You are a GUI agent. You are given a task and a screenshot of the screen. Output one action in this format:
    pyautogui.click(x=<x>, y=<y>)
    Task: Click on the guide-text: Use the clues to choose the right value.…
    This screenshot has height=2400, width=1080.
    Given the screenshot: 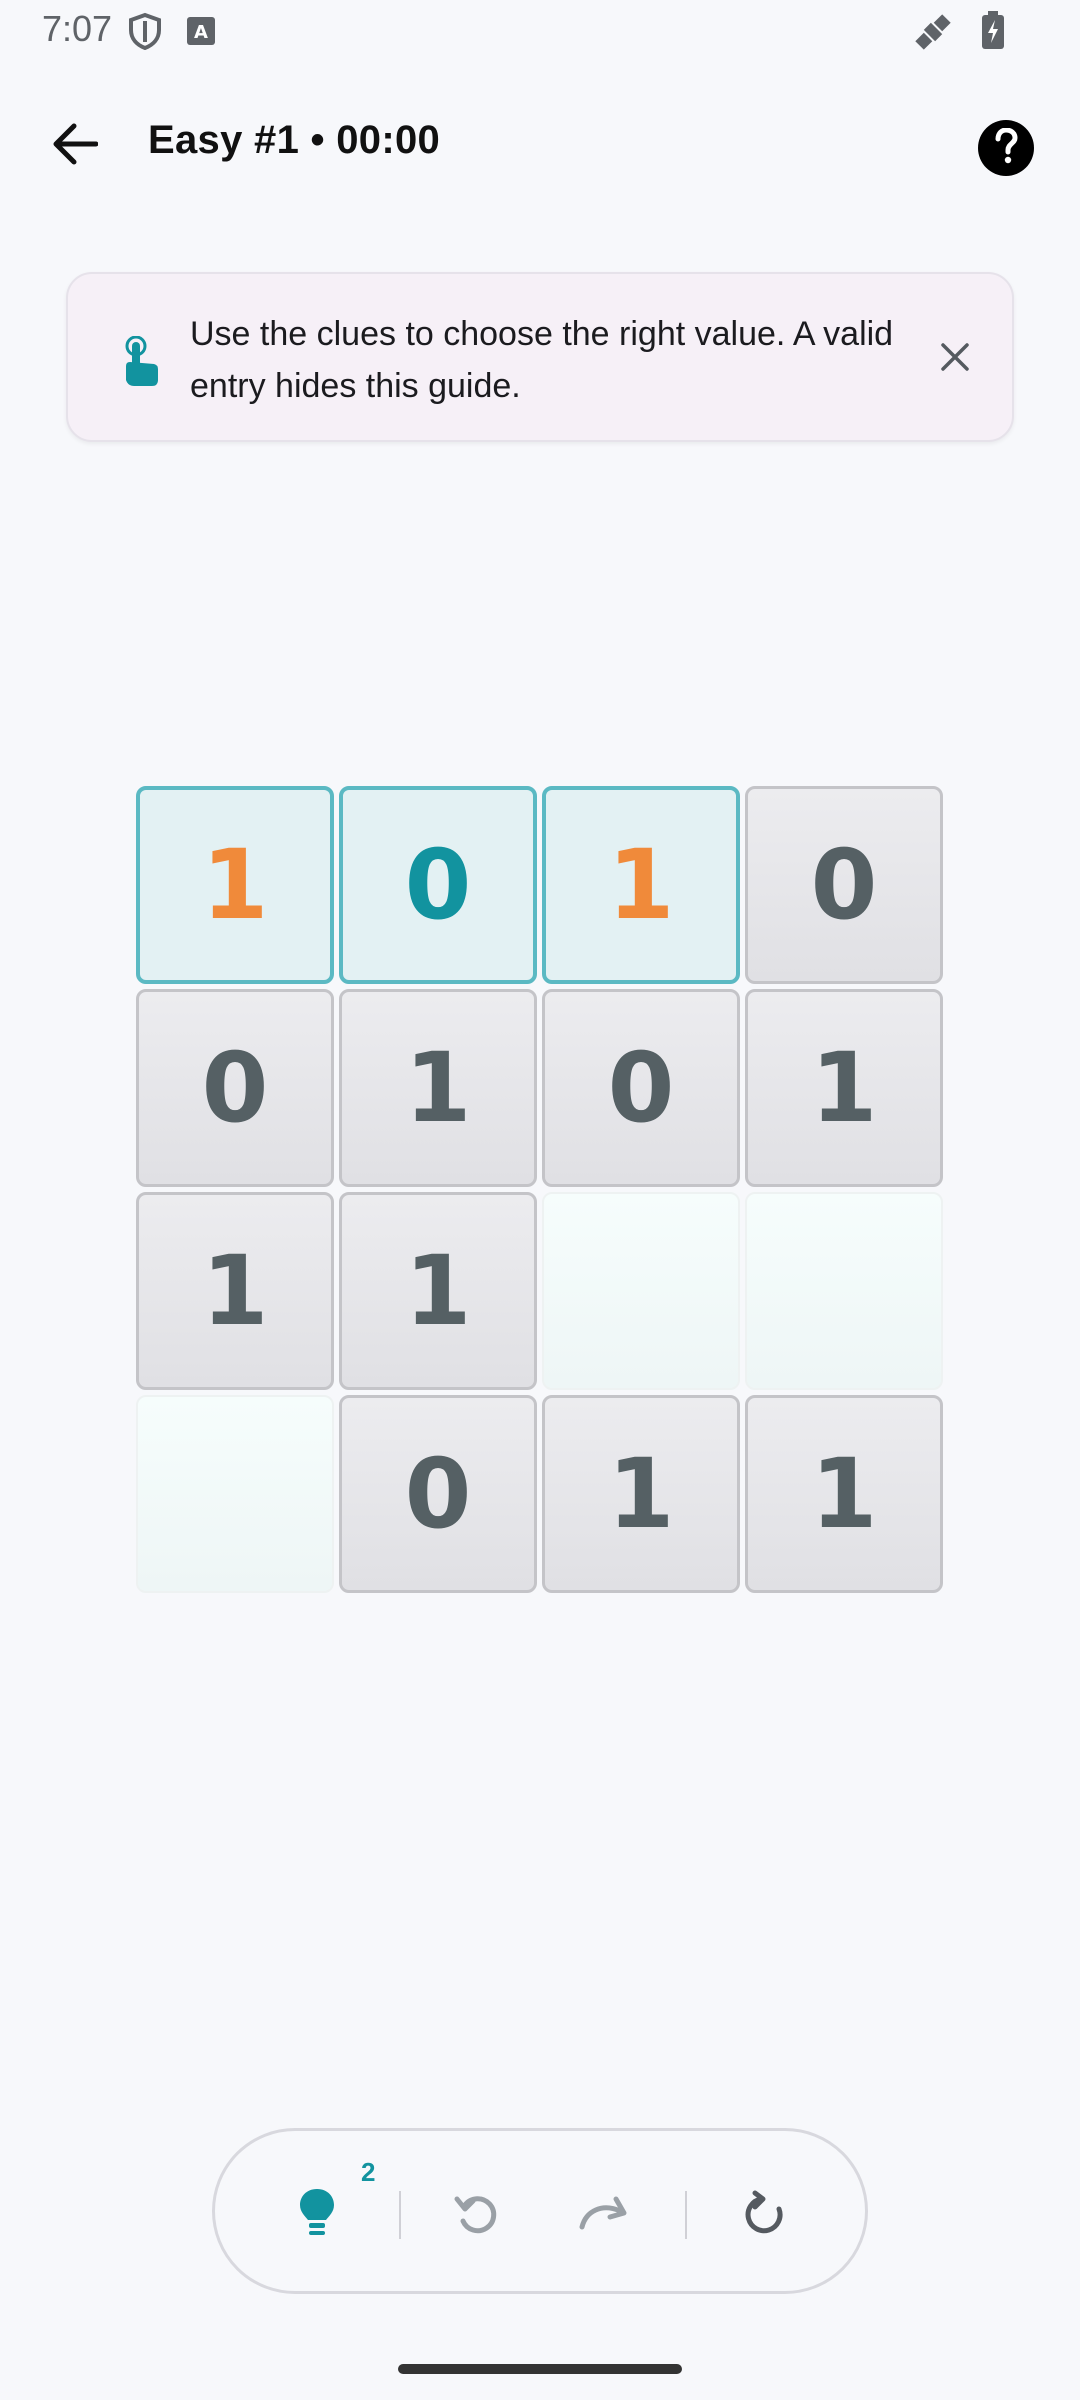 What is the action you would take?
    pyautogui.click(x=542, y=360)
    